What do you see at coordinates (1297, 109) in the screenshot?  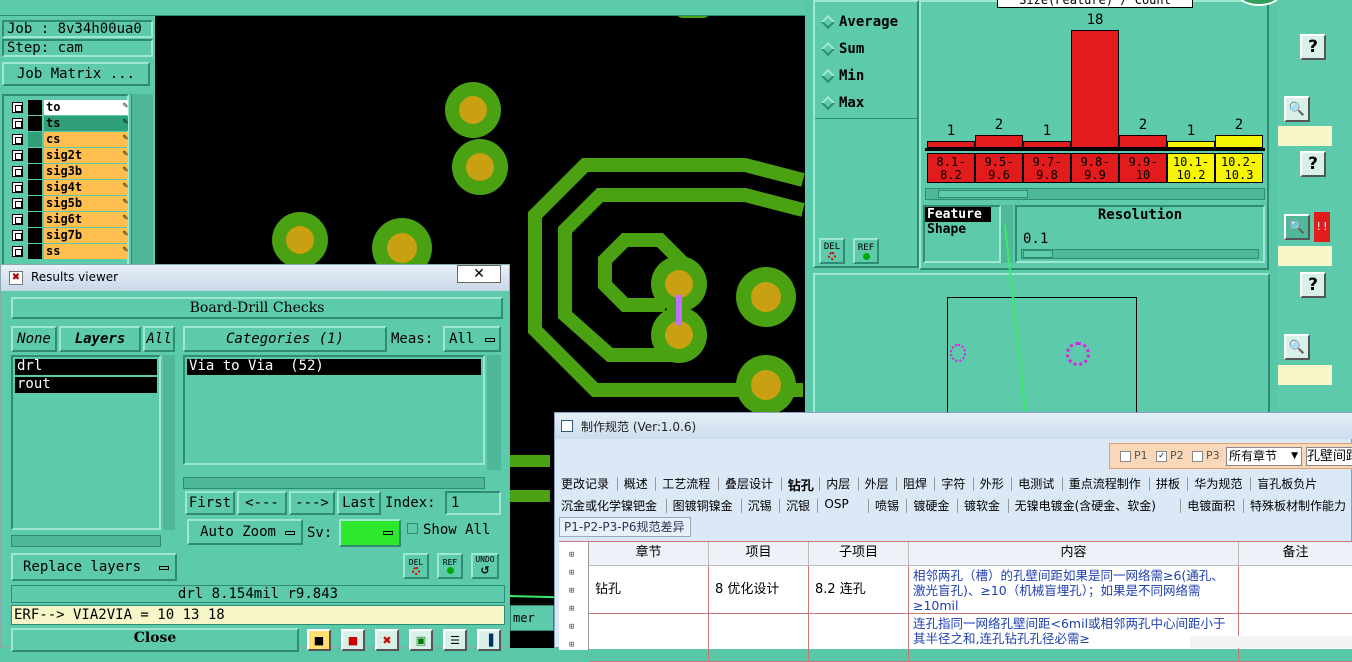 I see `zoom-button-1: 🔍` at bounding box center [1297, 109].